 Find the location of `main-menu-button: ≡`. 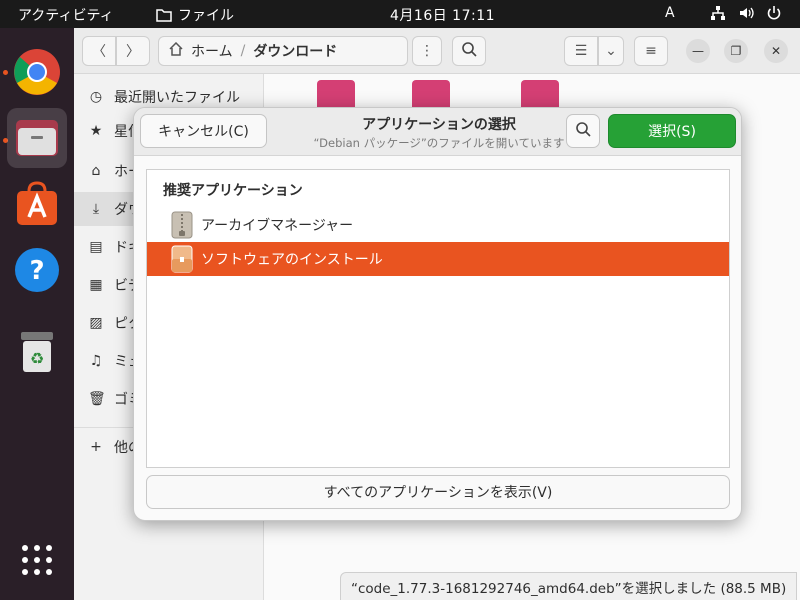

main-menu-button: ≡ is located at coordinates (651, 51).